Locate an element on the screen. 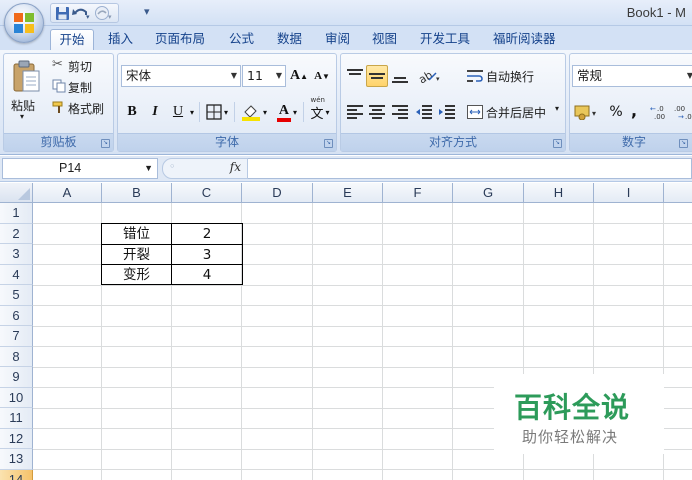 This screenshot has height=480, width=692. column-header-b: B is located at coordinates (137, 193).